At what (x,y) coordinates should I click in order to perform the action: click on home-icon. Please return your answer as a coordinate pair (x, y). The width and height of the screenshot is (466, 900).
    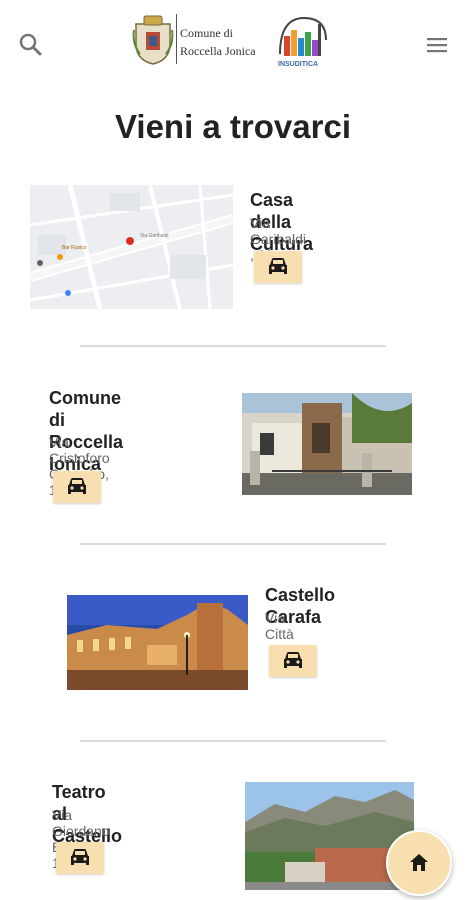
    Looking at the image, I should click on (419, 862).